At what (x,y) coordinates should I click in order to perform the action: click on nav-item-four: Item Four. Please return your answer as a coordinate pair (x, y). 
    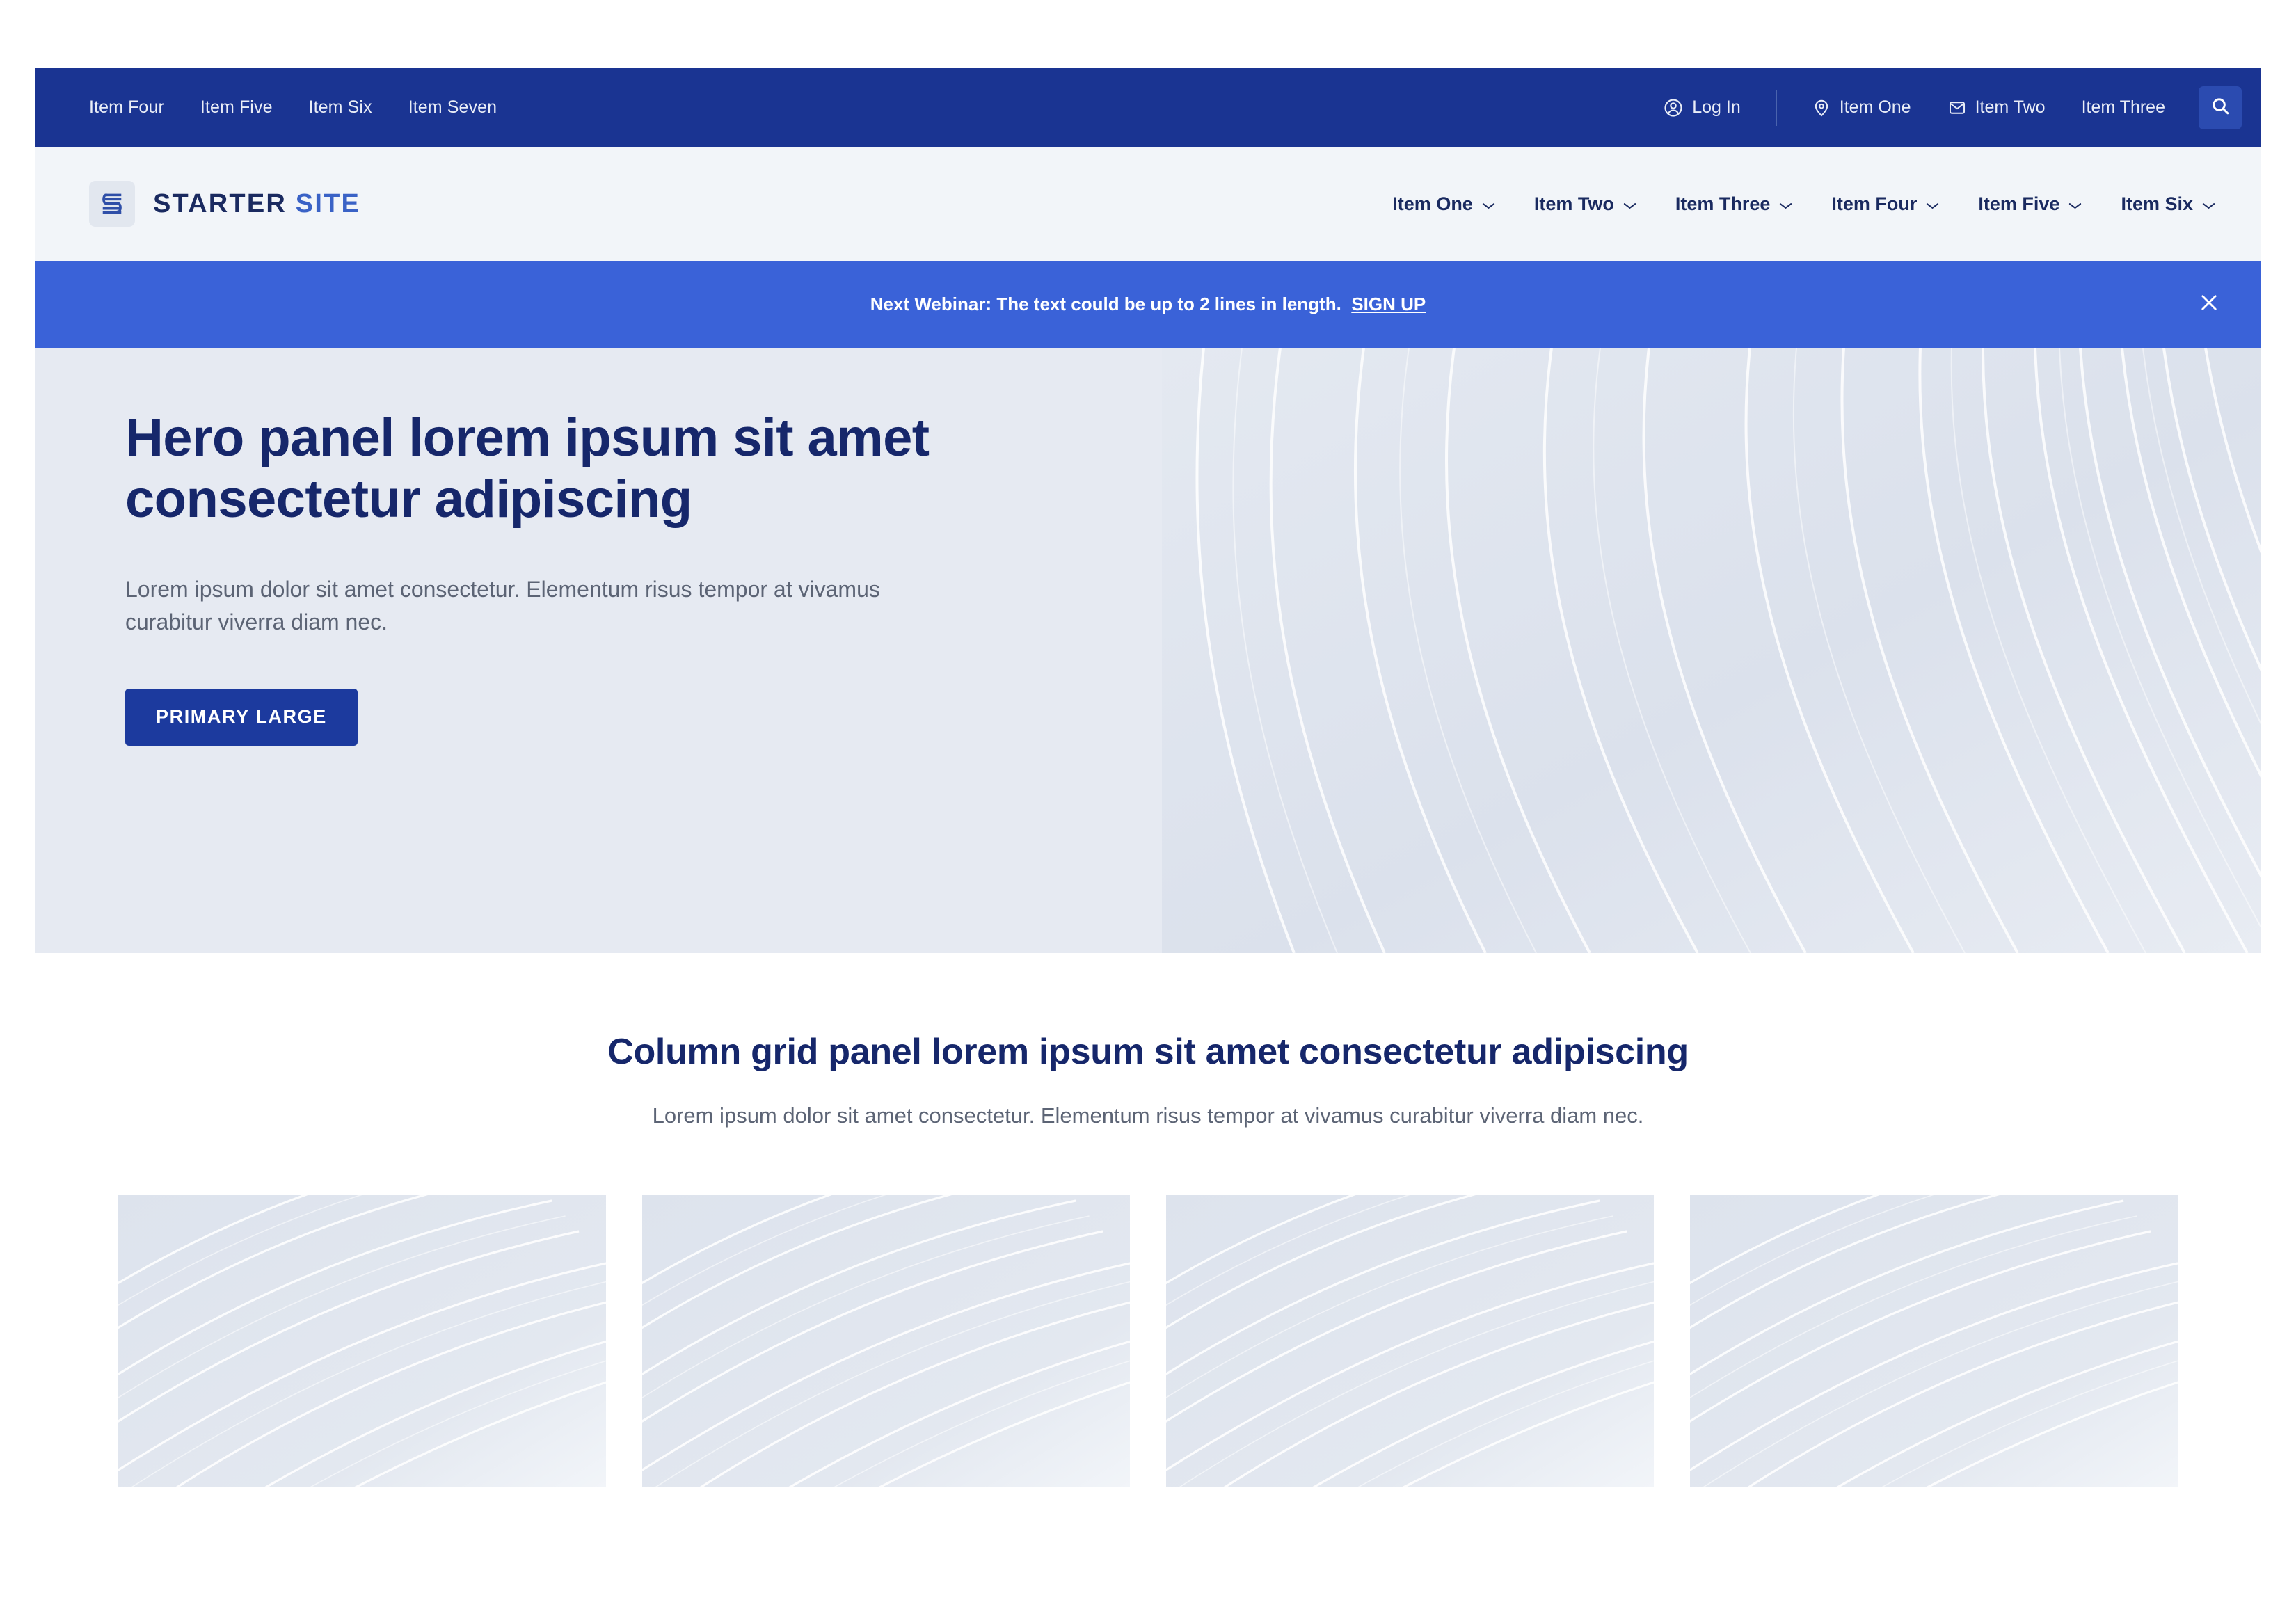
    Looking at the image, I should click on (1886, 204).